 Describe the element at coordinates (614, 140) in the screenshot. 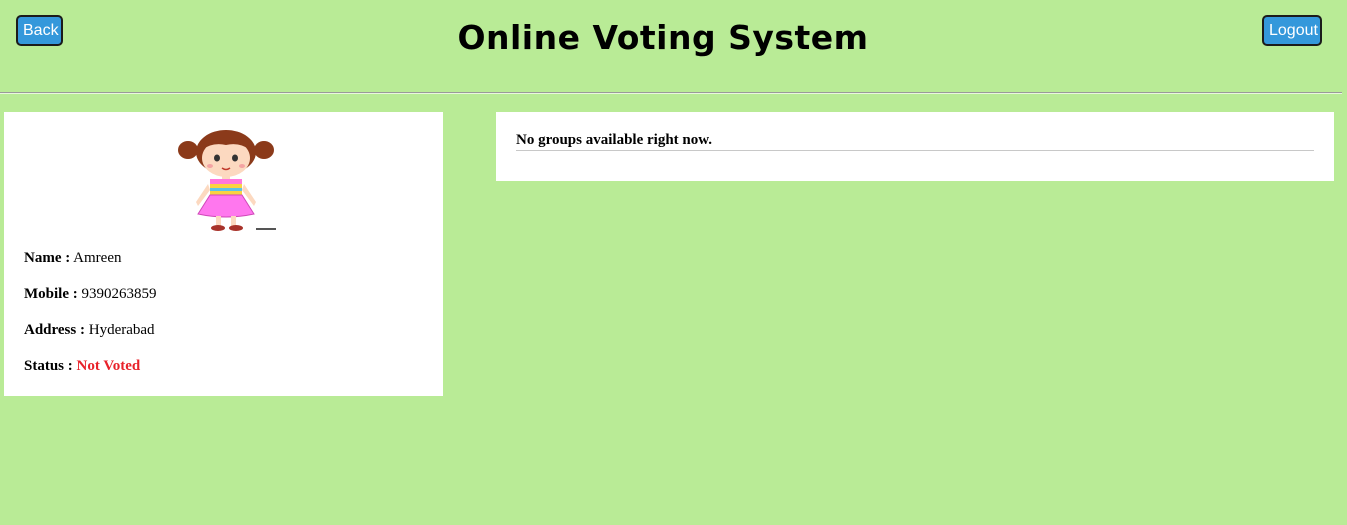

I see `no-groups-message: No groups available right now.` at that location.